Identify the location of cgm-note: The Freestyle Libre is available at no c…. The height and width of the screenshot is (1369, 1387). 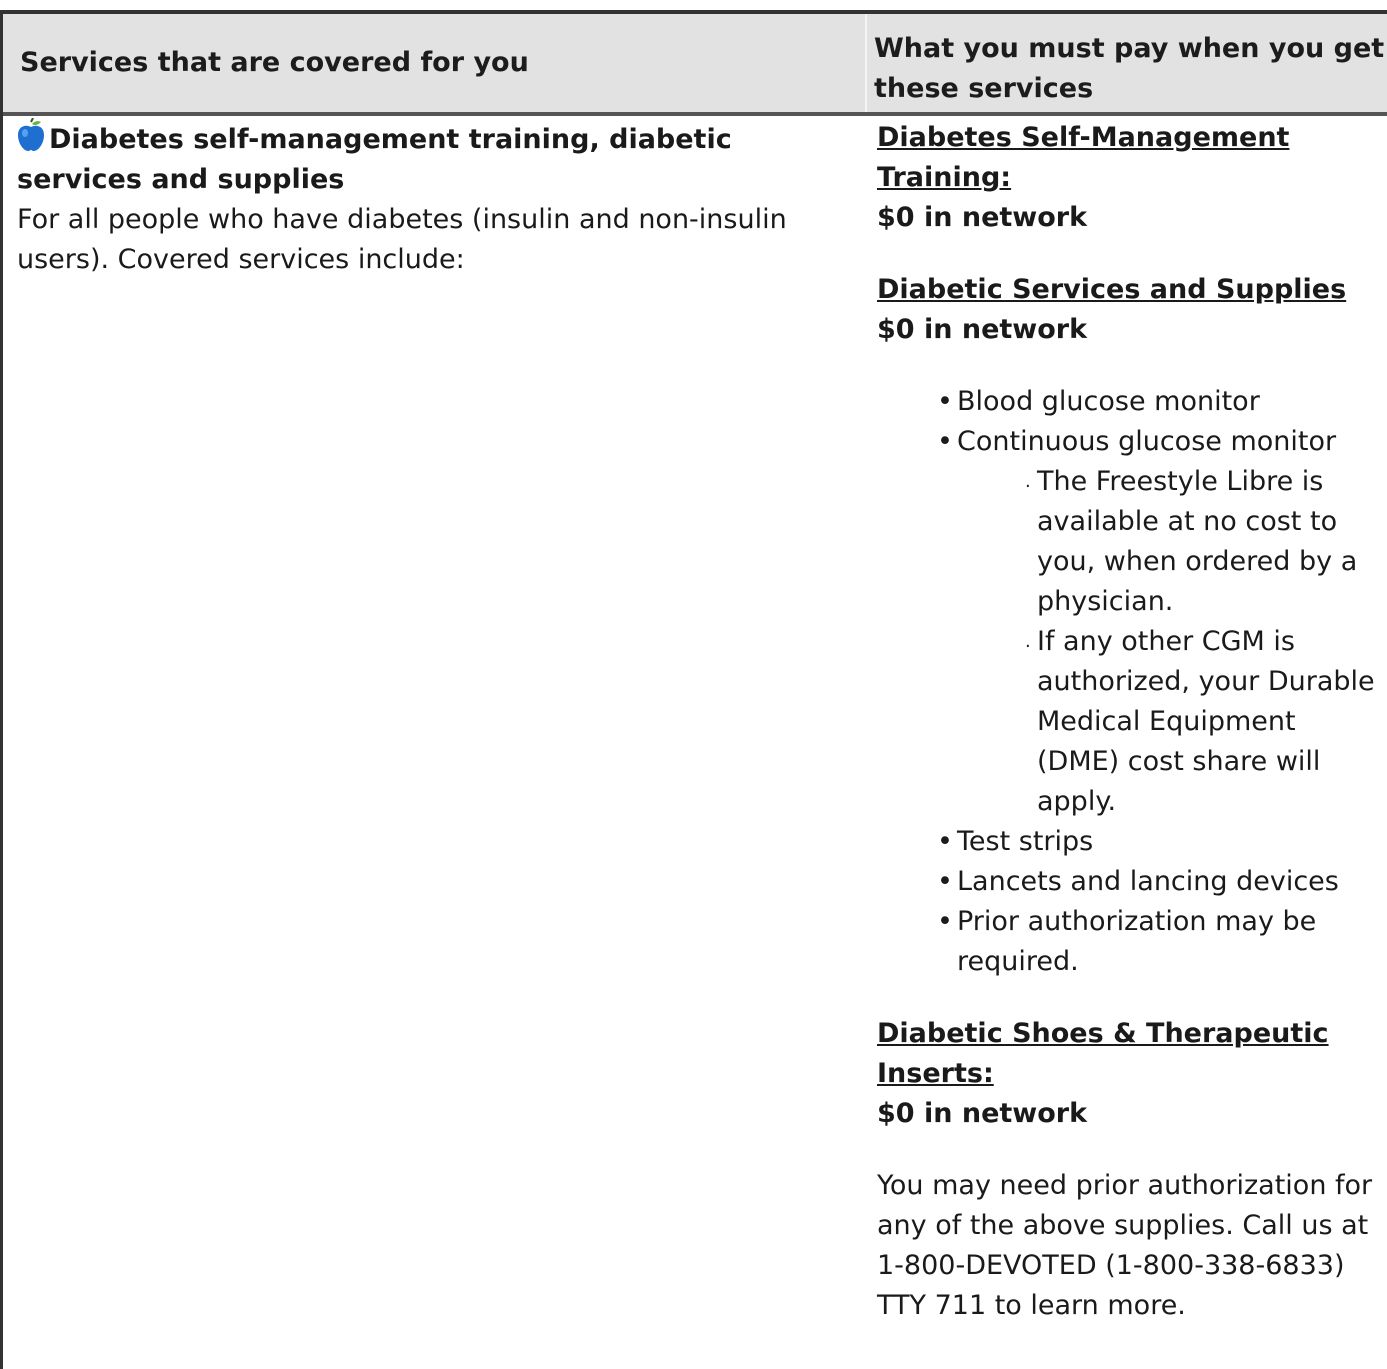
(1201, 542).